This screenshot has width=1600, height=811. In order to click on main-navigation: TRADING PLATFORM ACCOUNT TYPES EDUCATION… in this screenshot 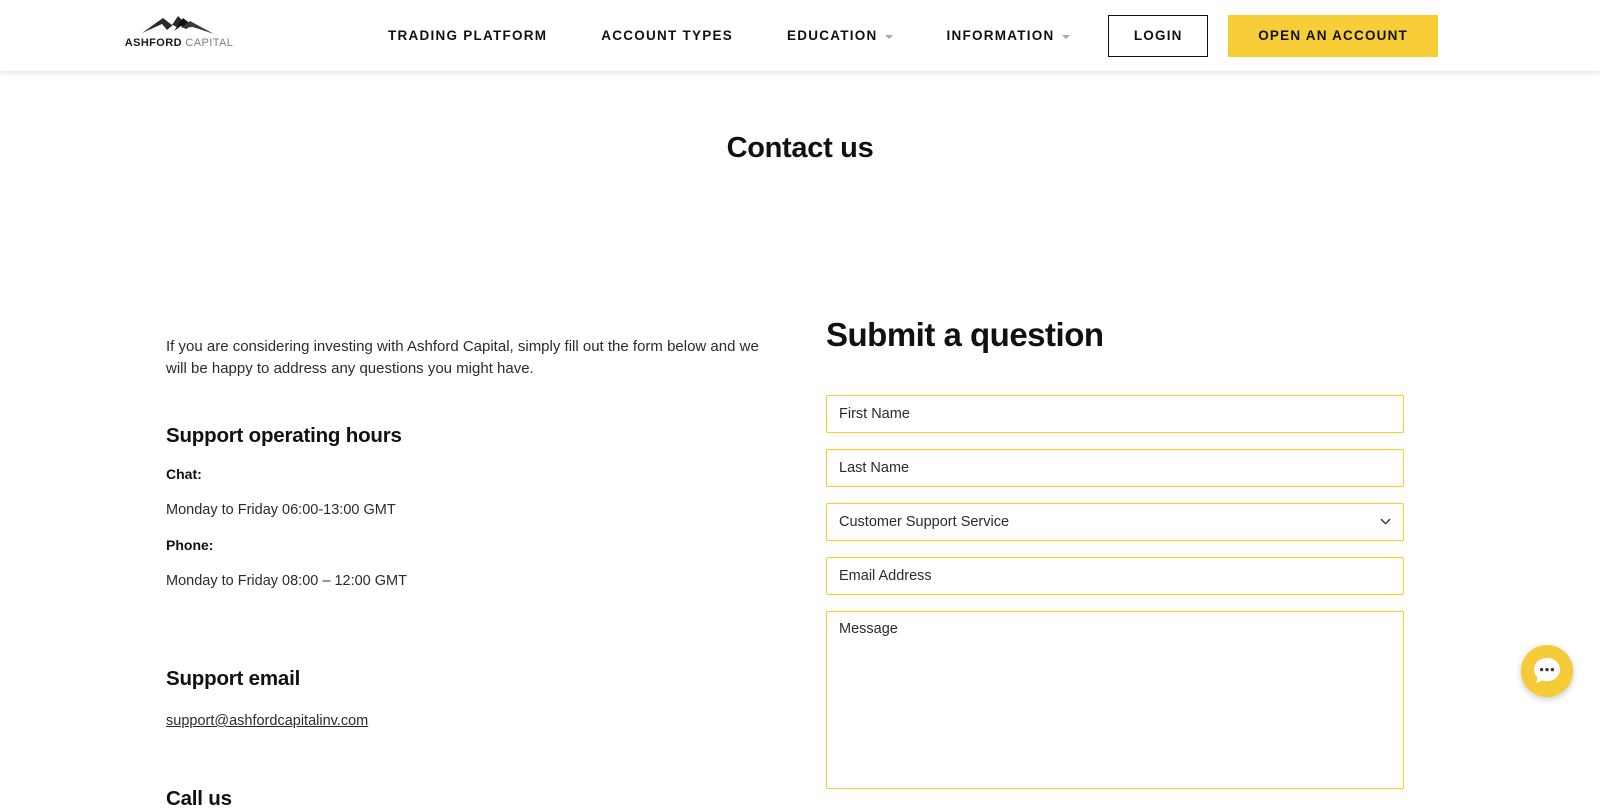, I will do `click(729, 35)`.